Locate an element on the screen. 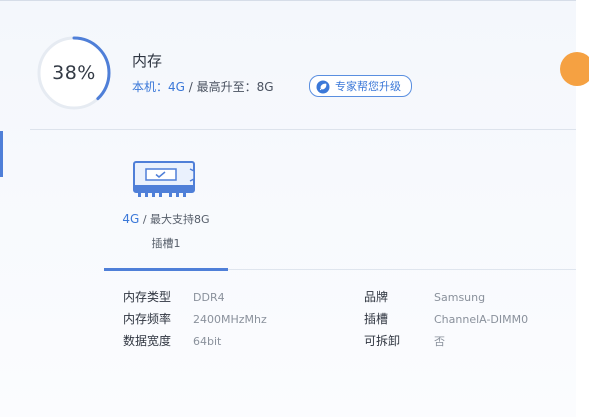  spec-row-data-width: 数据宽度 64bit is located at coordinates (172, 340).